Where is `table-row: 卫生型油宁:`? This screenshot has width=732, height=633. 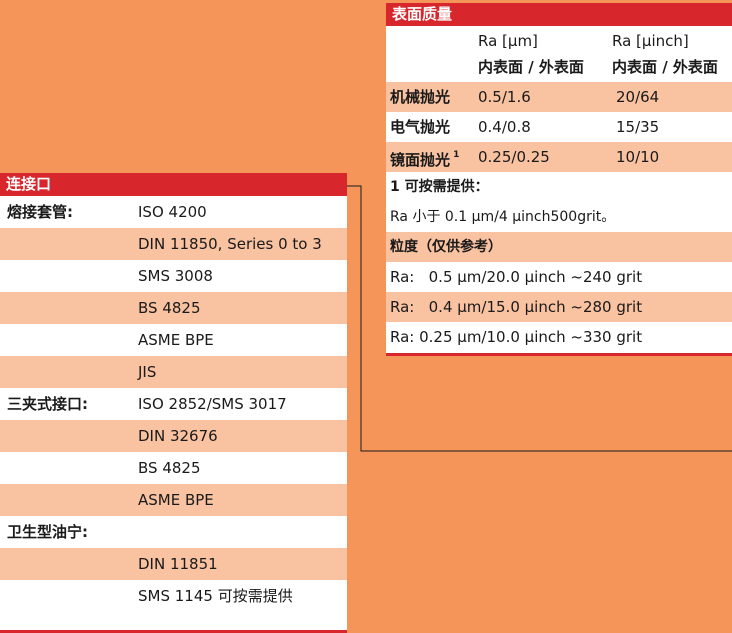 table-row: 卫生型油宁: is located at coordinates (173, 532).